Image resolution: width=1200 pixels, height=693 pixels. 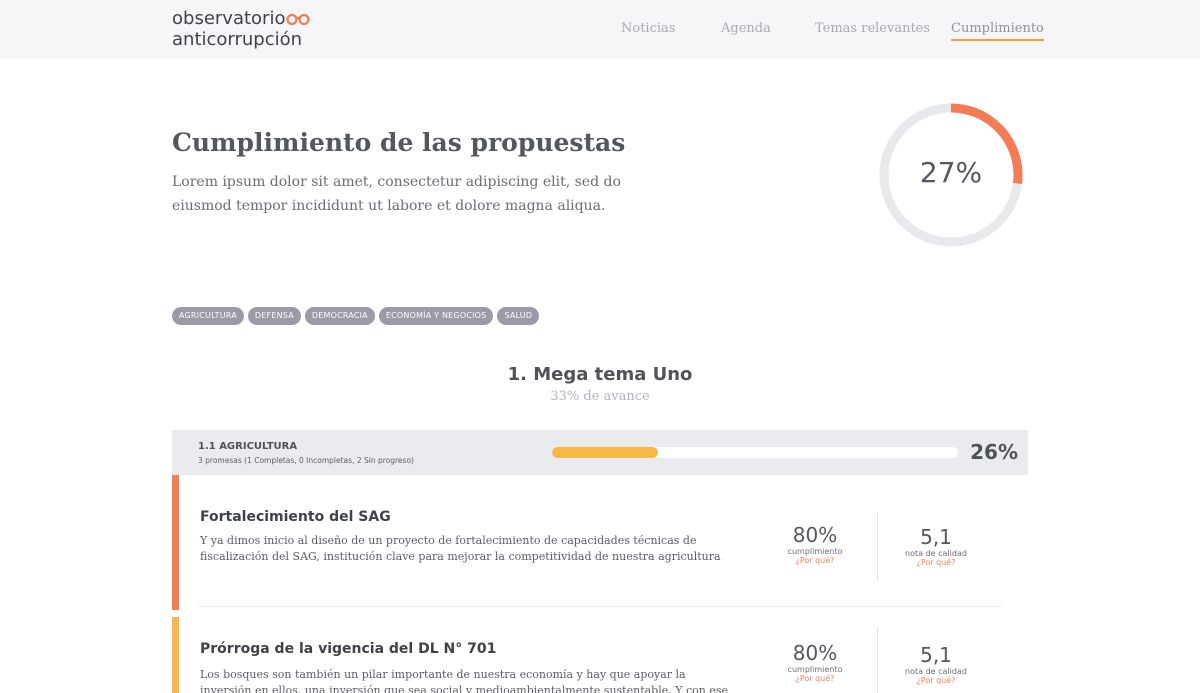 What do you see at coordinates (746, 28) in the screenshot?
I see `nav-item-agenda: Agenda` at bounding box center [746, 28].